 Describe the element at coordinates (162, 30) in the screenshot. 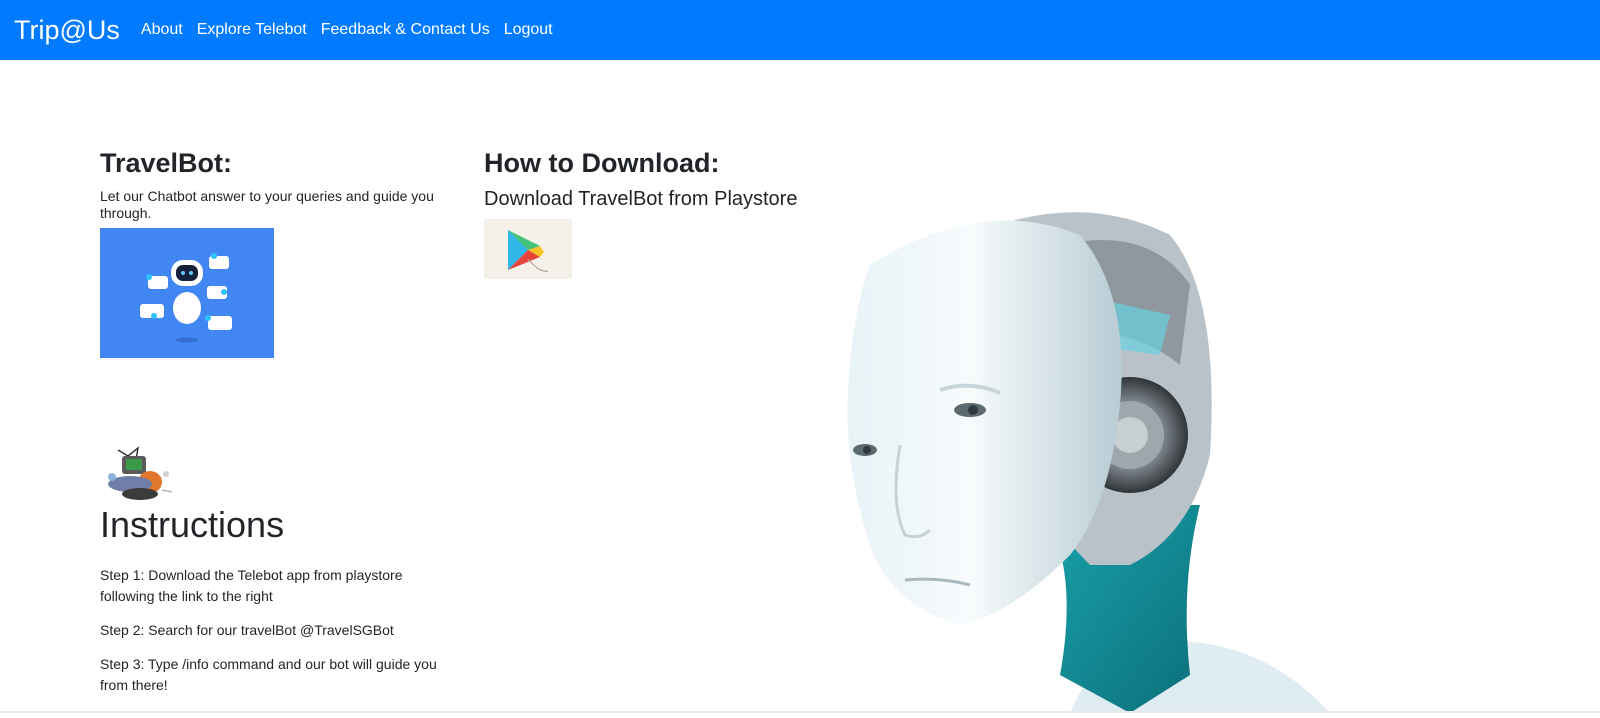

I see `nav-link-about: About` at that location.